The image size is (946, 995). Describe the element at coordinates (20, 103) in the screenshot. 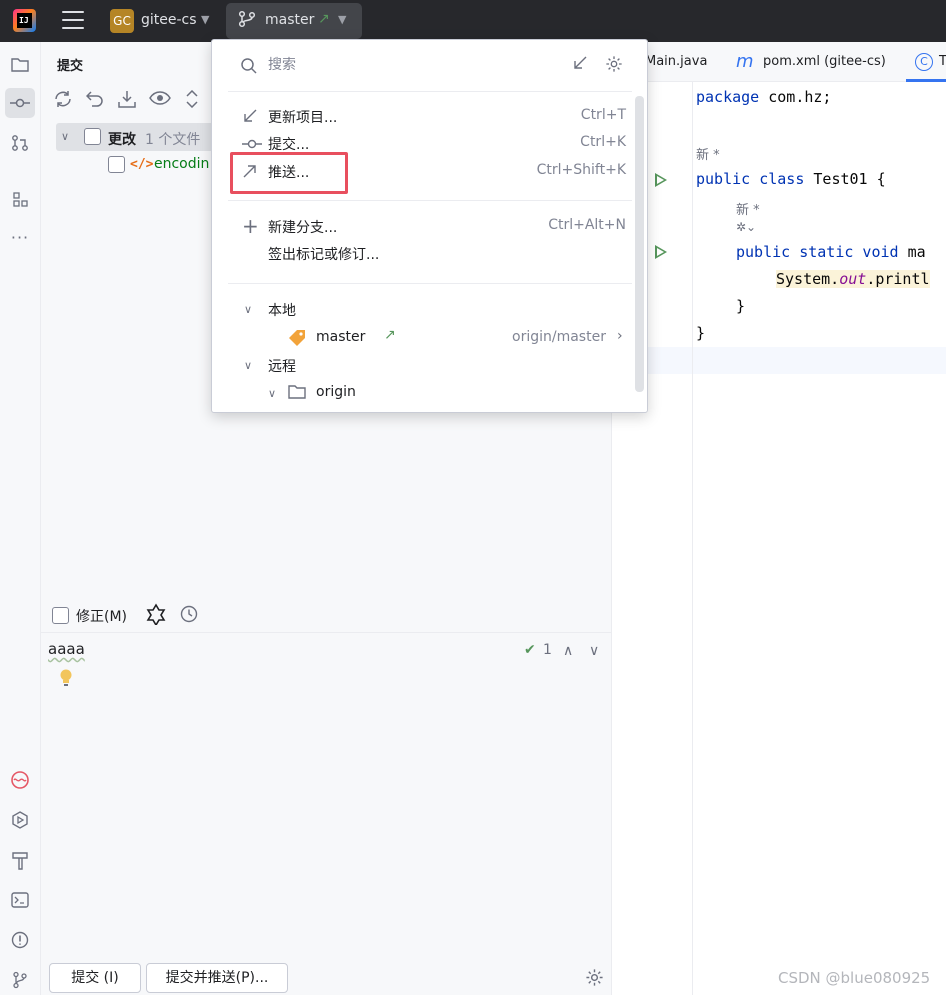

I see `commit-icon` at that location.